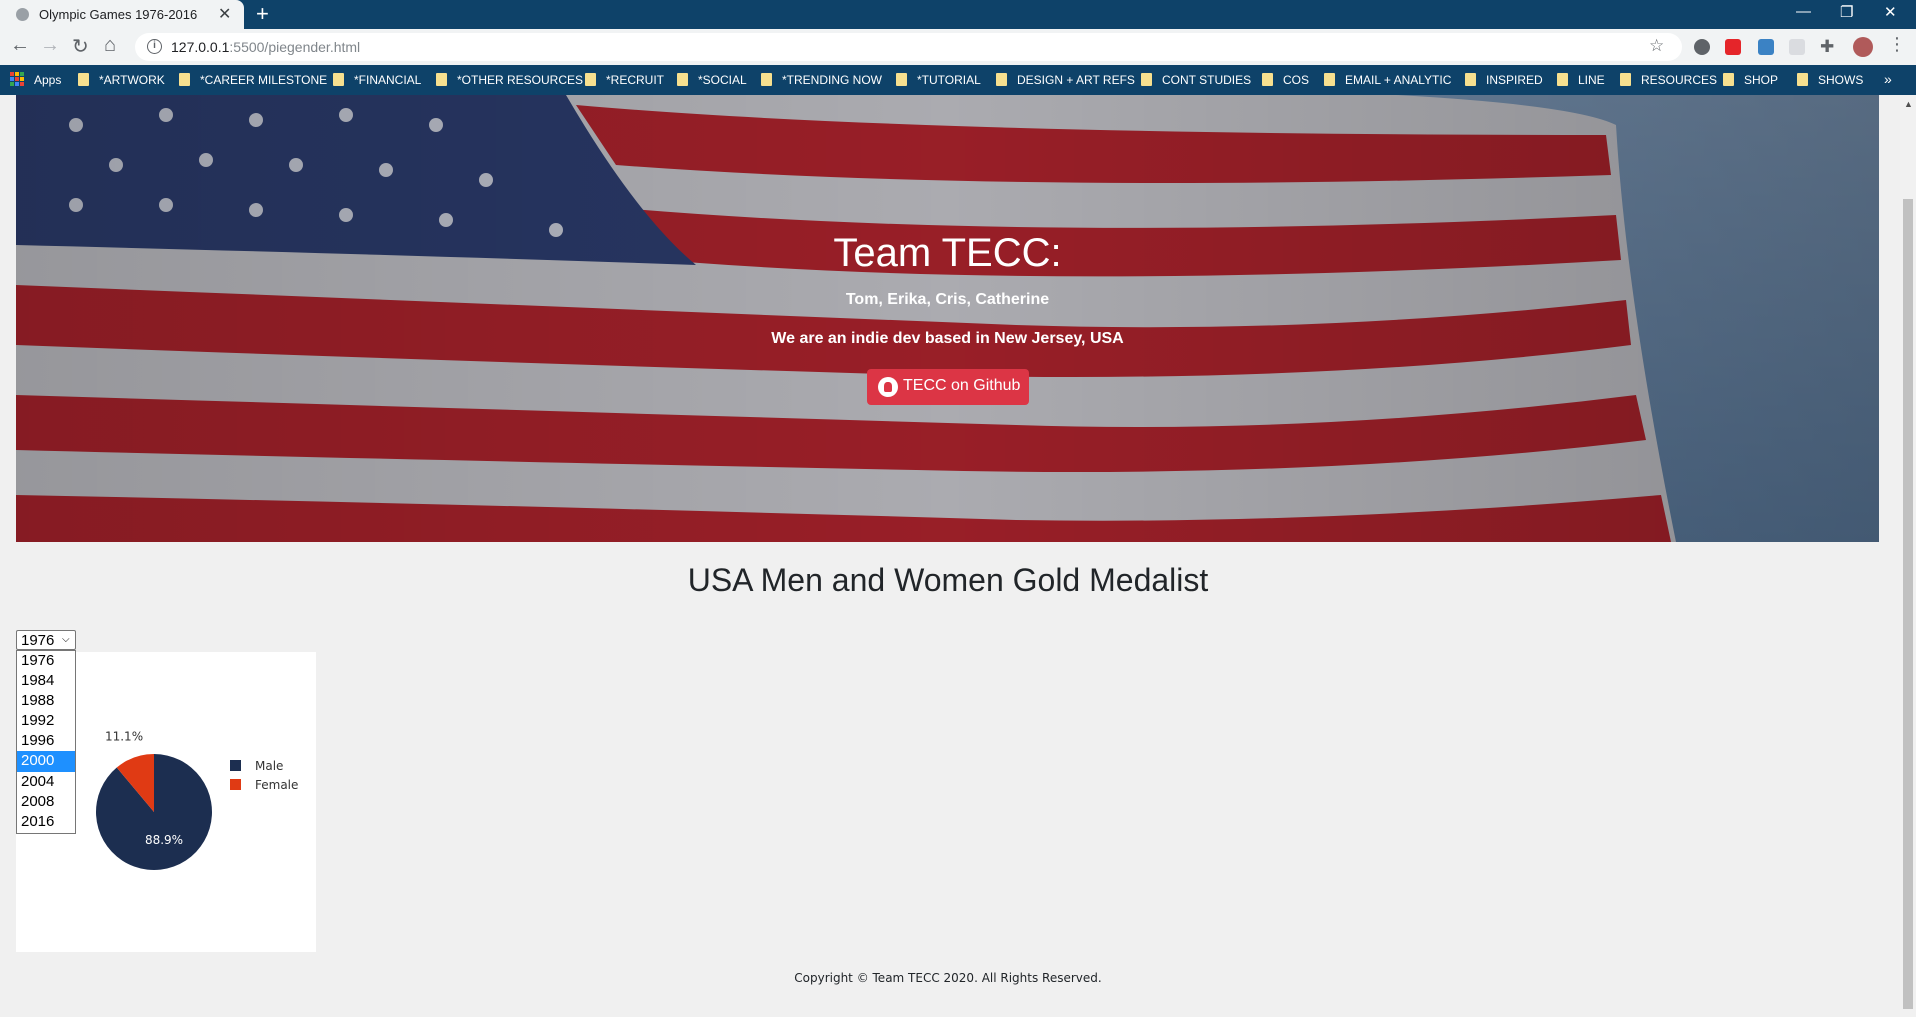 This screenshot has height=1017, width=1916. I want to click on pdf-extension-icon, so click(1733, 47).